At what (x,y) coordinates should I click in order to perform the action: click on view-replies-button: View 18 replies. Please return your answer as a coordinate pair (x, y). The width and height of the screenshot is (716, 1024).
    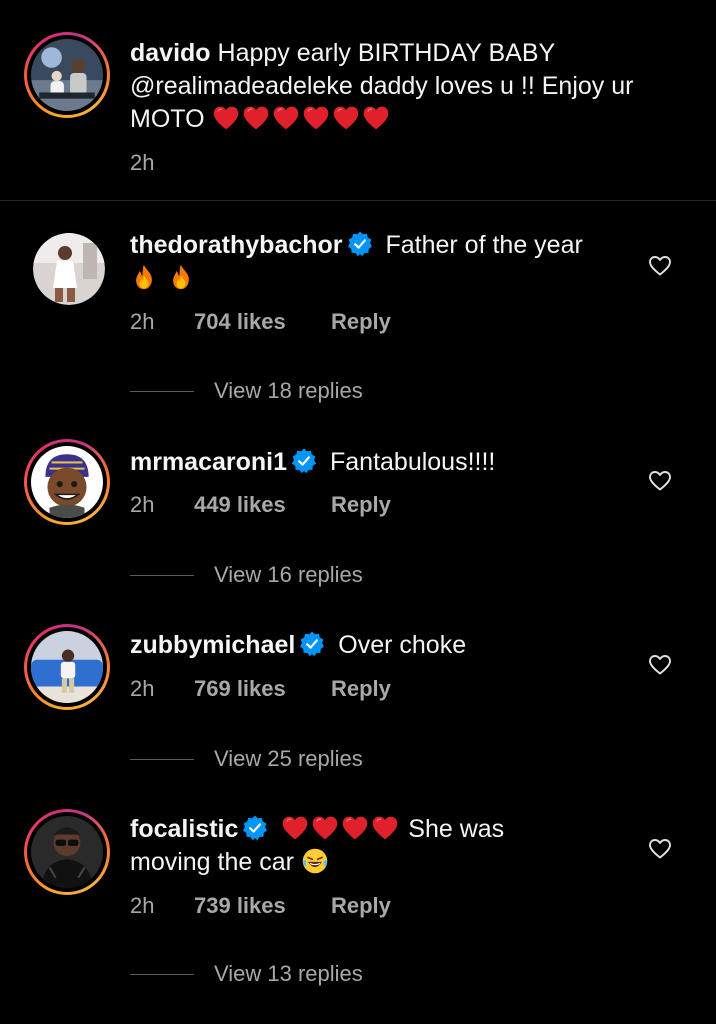
    Looking at the image, I should click on (246, 391).